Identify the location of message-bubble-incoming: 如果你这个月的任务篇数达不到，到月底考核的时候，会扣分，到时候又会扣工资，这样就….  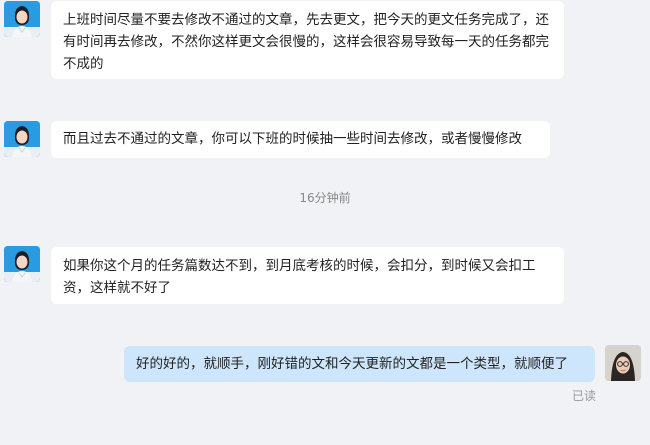
(307, 275).